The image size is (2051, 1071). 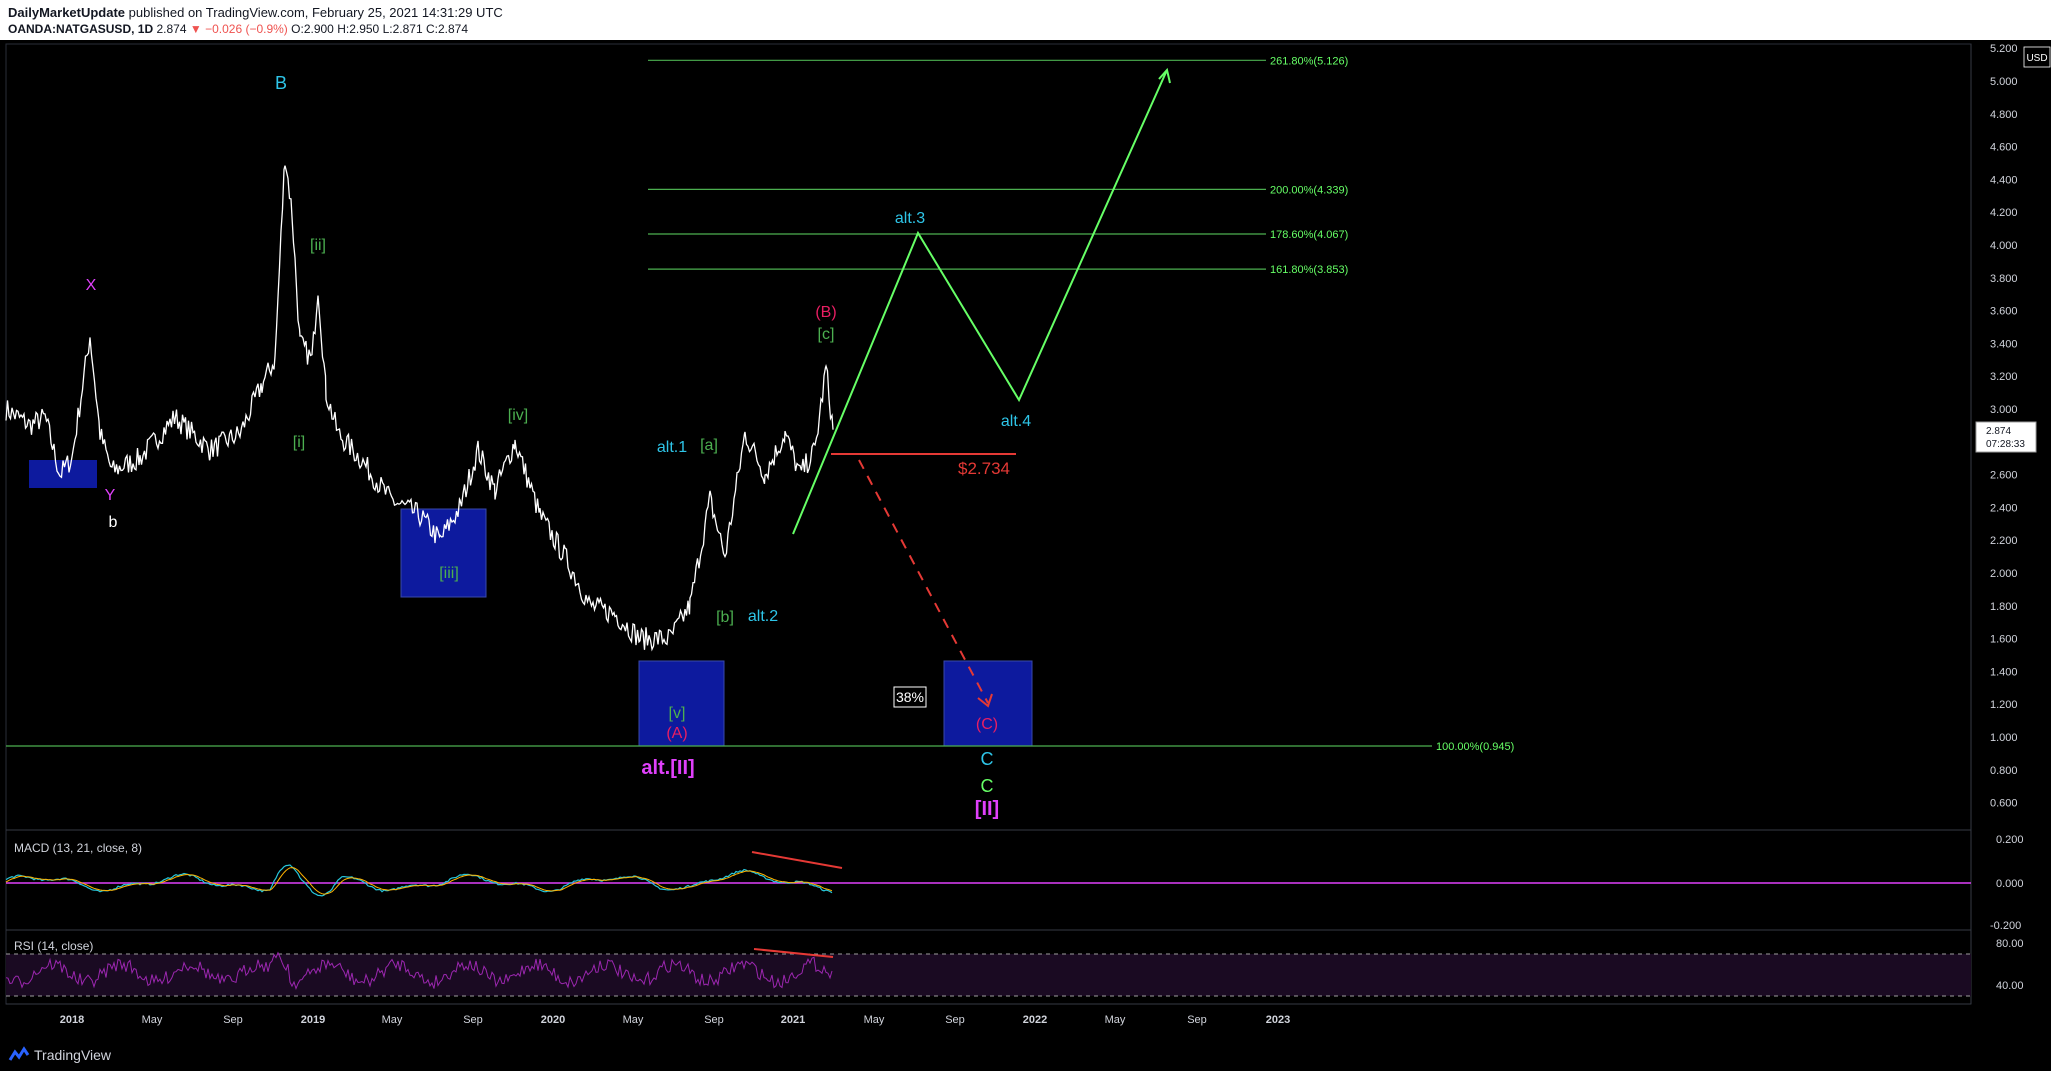 I want to click on rsi-tick-40: 40.00, so click(x=2010, y=986).